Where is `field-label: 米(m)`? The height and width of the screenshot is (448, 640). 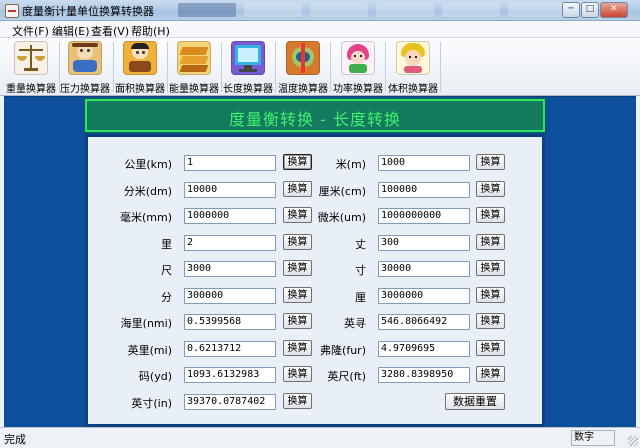 field-label: 米(m) is located at coordinates (350, 164).